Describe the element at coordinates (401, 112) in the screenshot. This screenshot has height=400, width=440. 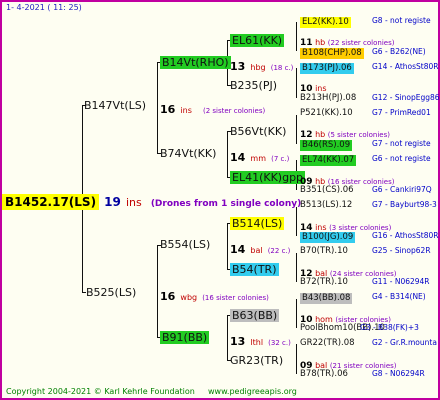
I see `gen4-note: G7 - PrimRed01` at that location.